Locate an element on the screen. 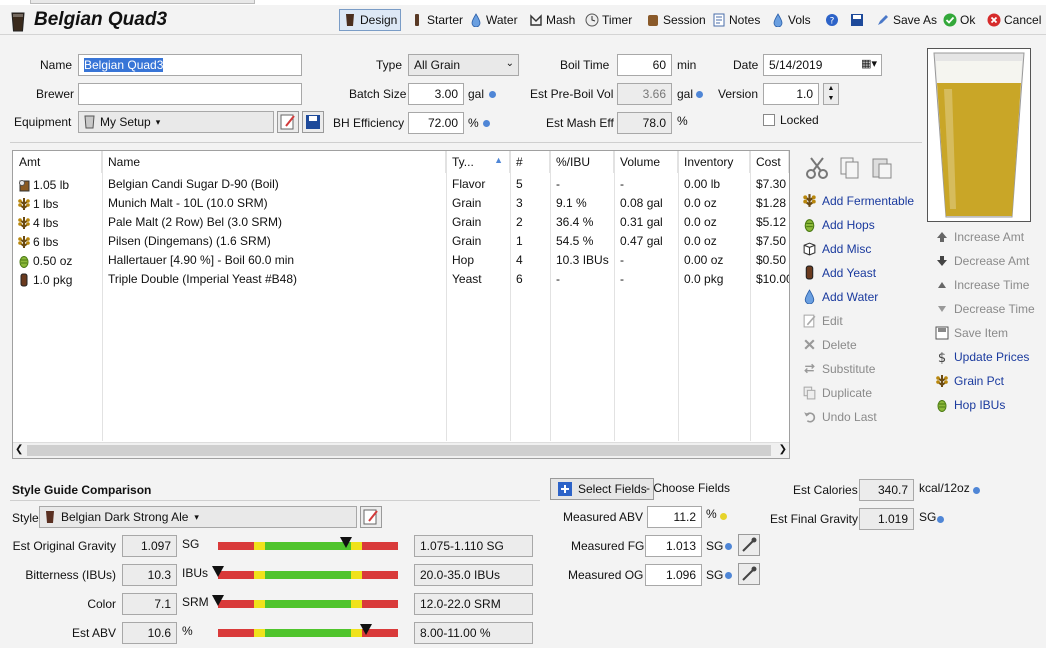 The width and height of the screenshot is (1046, 648). substitute-button: Substitute is located at coordinates (838, 368).